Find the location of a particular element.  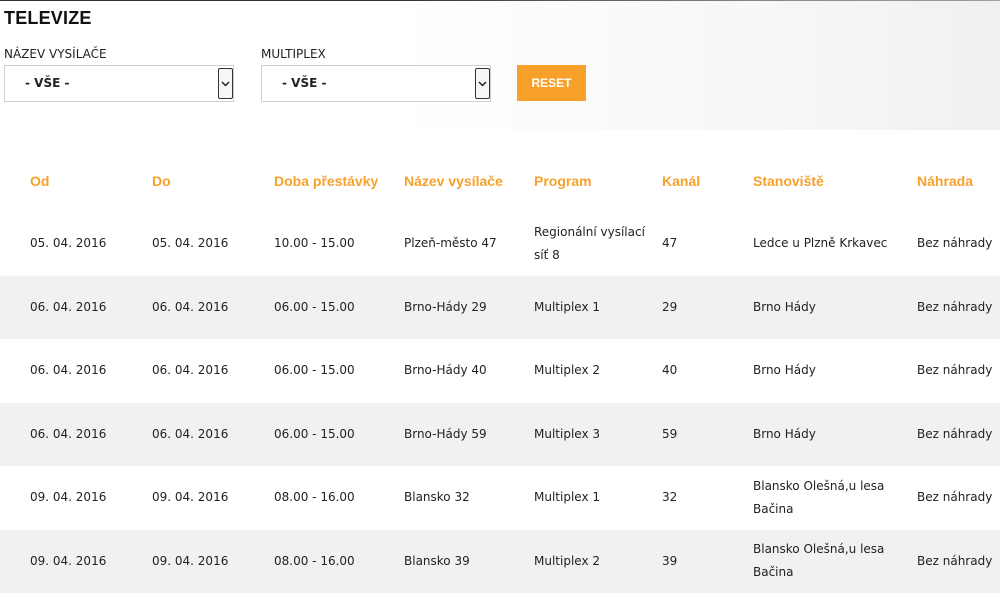

column-header-od: Od is located at coordinates (76, 181).